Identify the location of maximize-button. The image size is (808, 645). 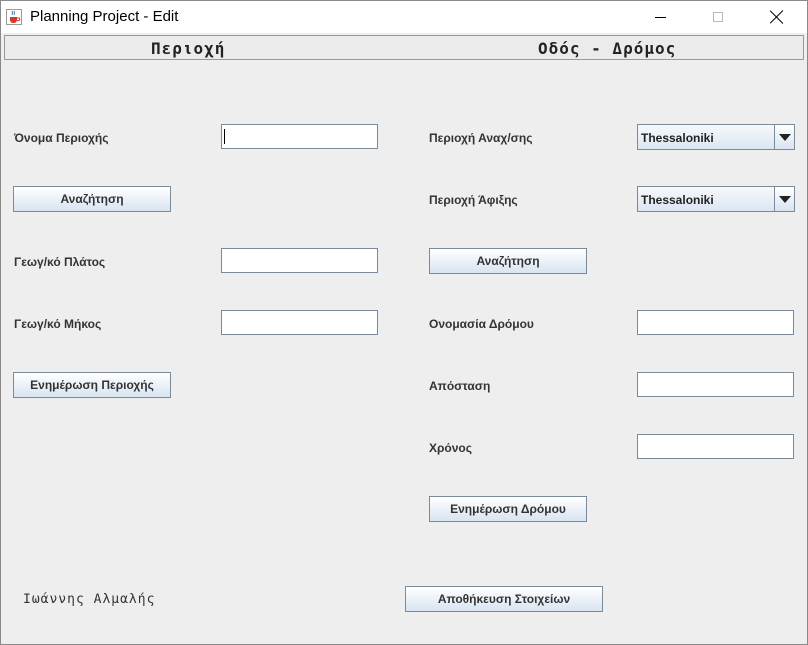
(718, 17).